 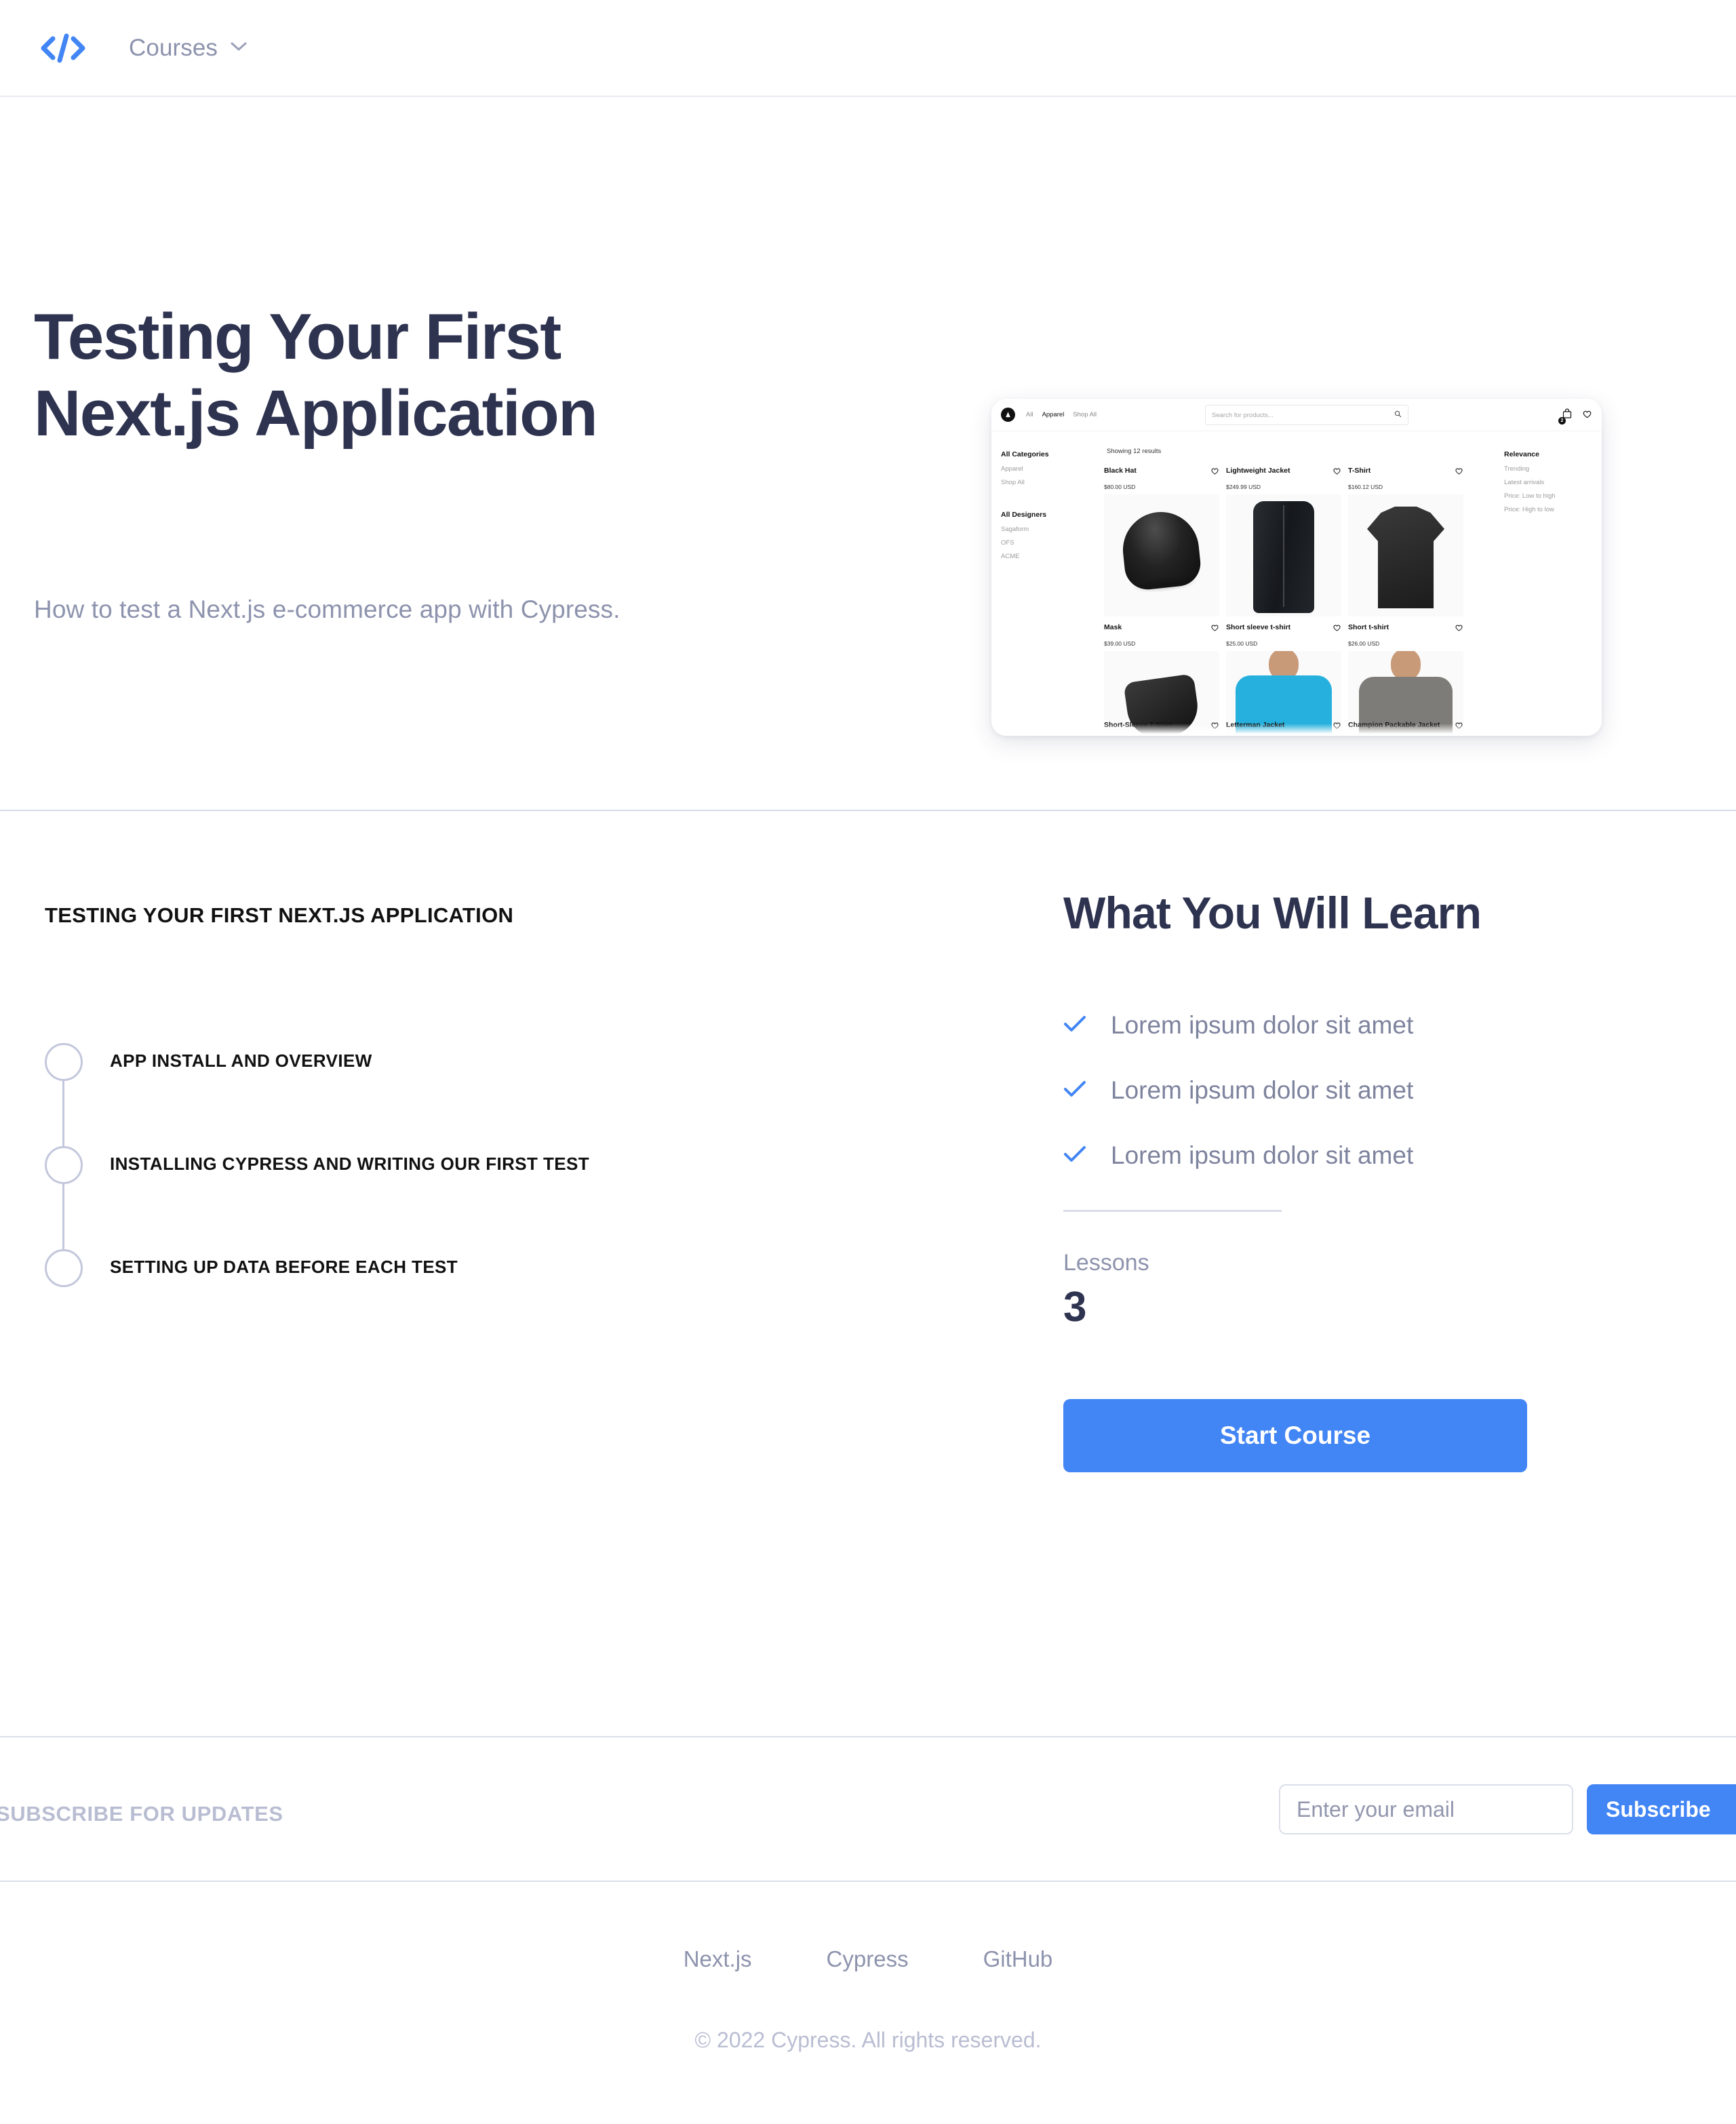 What do you see at coordinates (1161, 679) in the screenshot?
I see `product-card: Mask $39.00 USD` at bounding box center [1161, 679].